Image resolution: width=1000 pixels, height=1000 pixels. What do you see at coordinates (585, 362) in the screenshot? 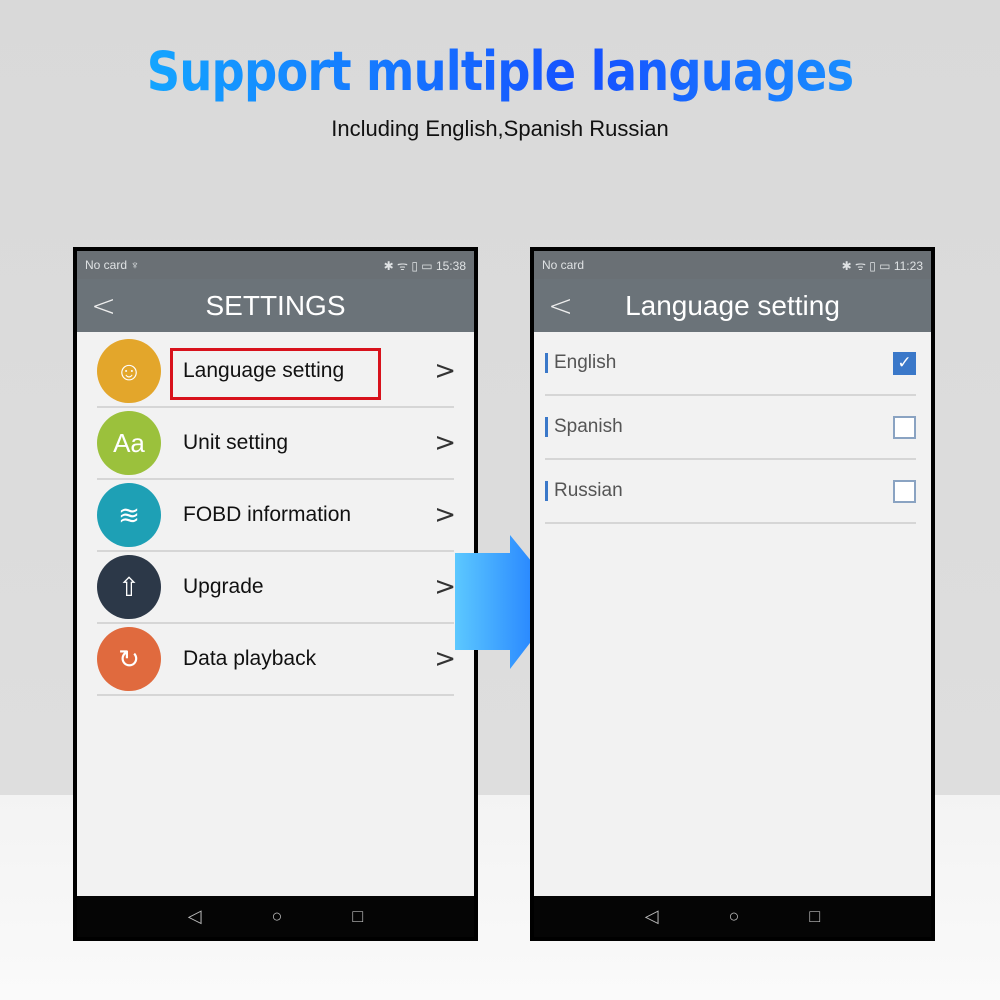
I see `language-label: English` at bounding box center [585, 362].